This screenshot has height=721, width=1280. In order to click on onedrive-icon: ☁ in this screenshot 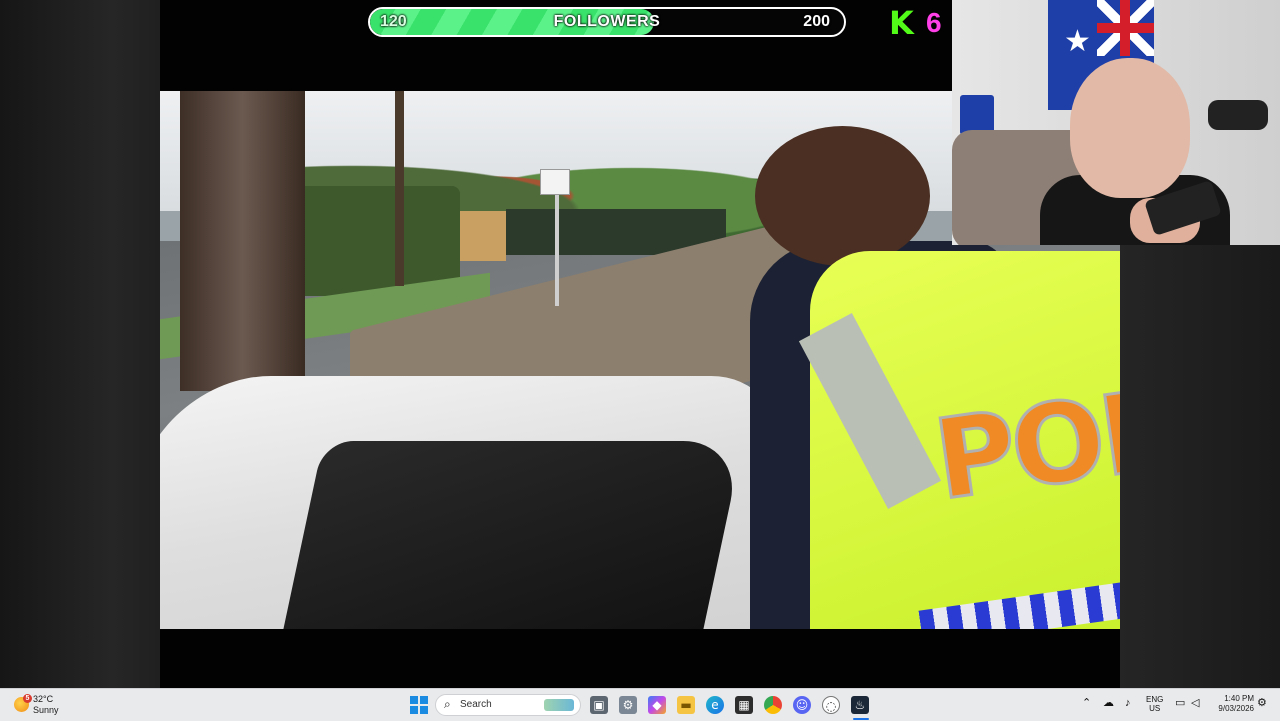, I will do `click(1108, 703)`.